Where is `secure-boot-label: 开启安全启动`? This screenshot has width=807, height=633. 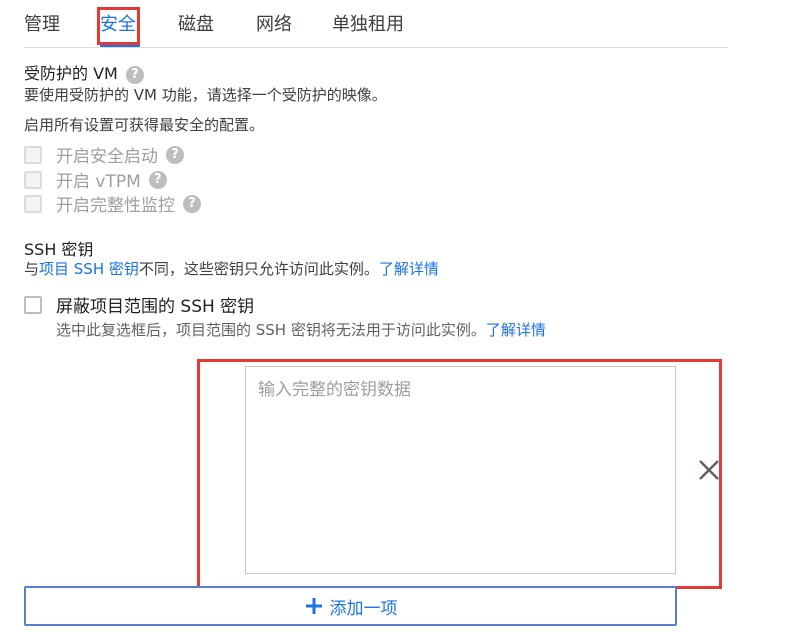 secure-boot-label: 开启安全启动 is located at coordinates (107, 157).